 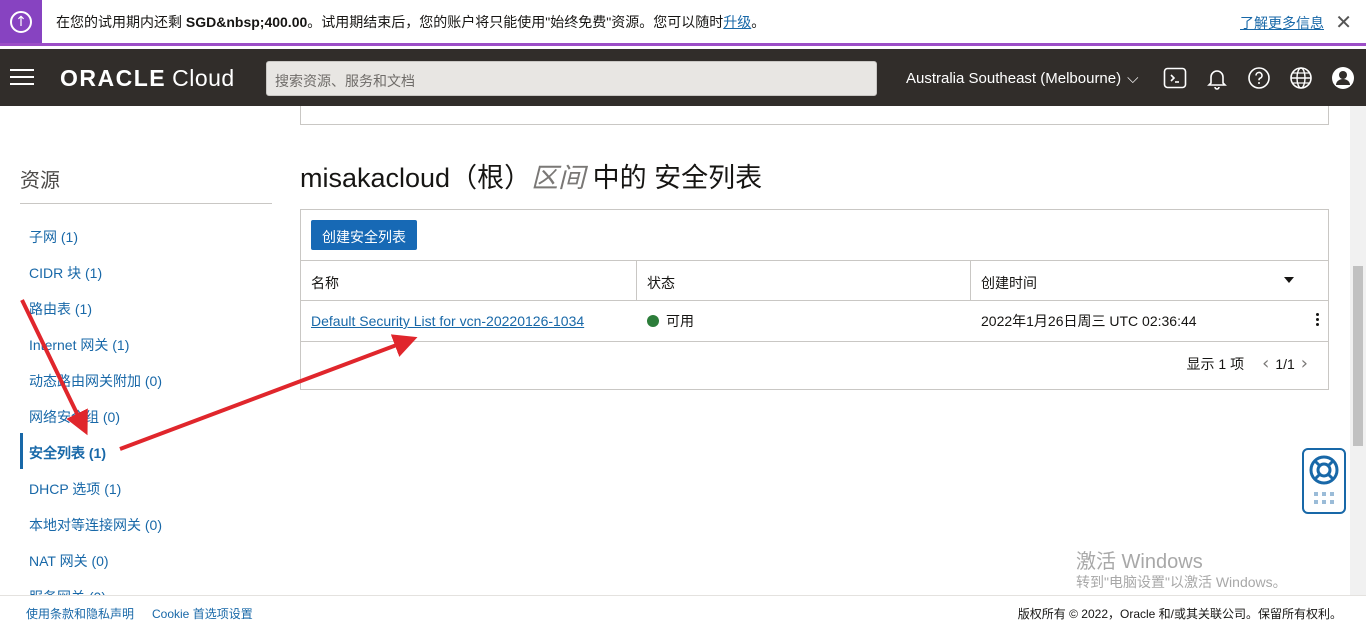 What do you see at coordinates (558, 178) in the screenshot?
I see `compartment-label: 区间` at bounding box center [558, 178].